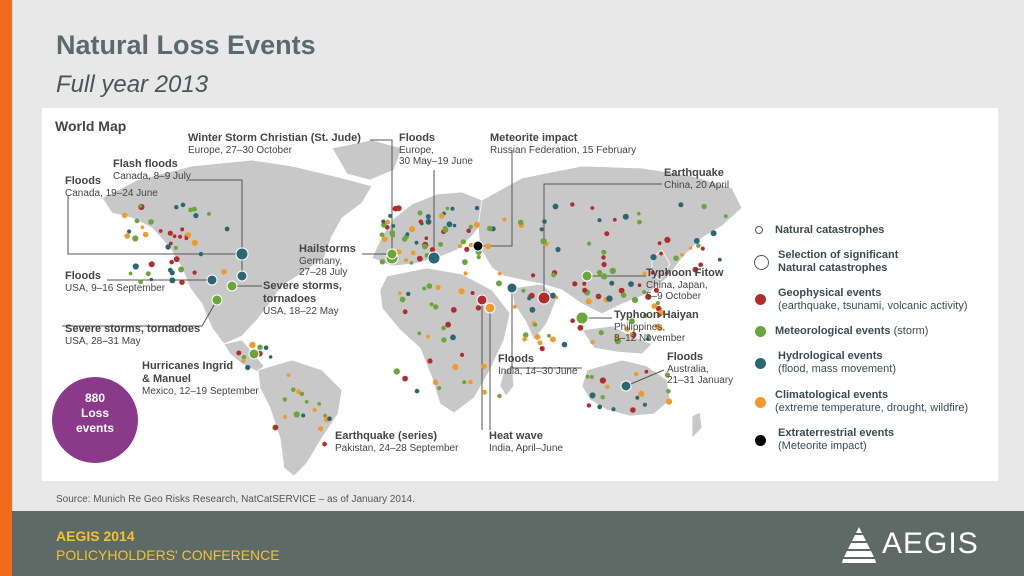  Describe the element at coordinates (115, 288) in the screenshot. I see `event-detail: USA, 9–16 September` at that location.